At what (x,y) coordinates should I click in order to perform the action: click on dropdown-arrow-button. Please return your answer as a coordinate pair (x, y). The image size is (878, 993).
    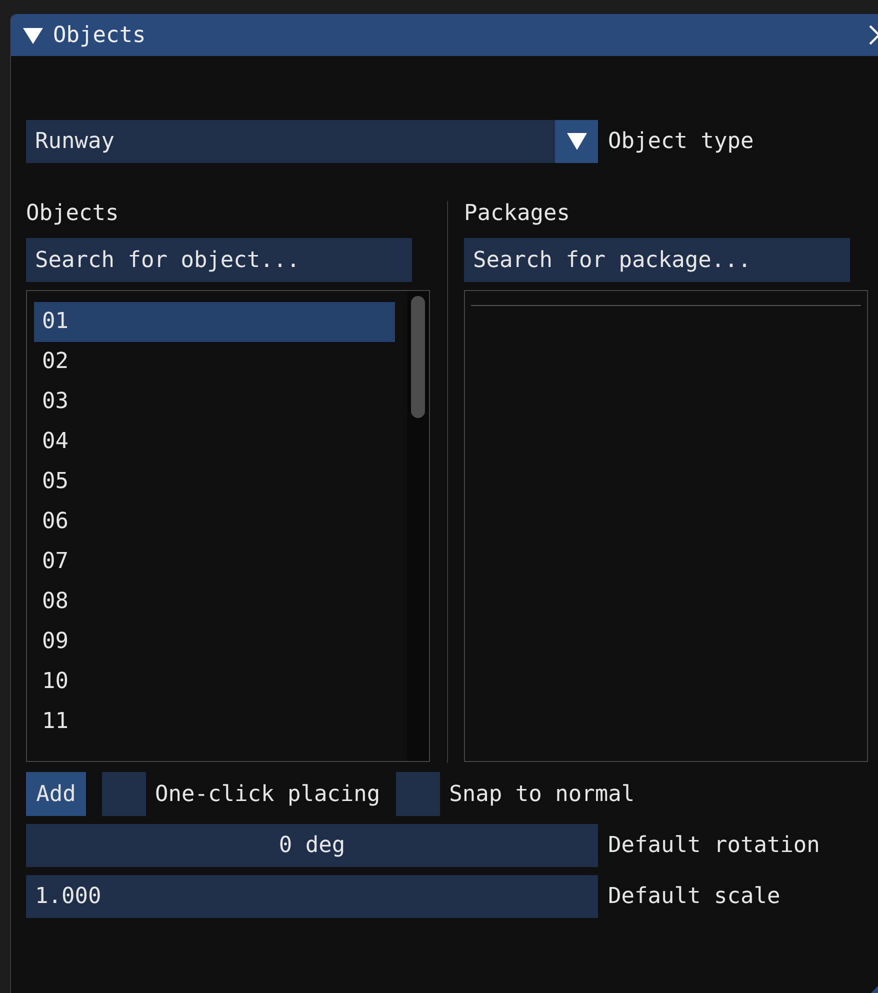
    Looking at the image, I should click on (576, 141).